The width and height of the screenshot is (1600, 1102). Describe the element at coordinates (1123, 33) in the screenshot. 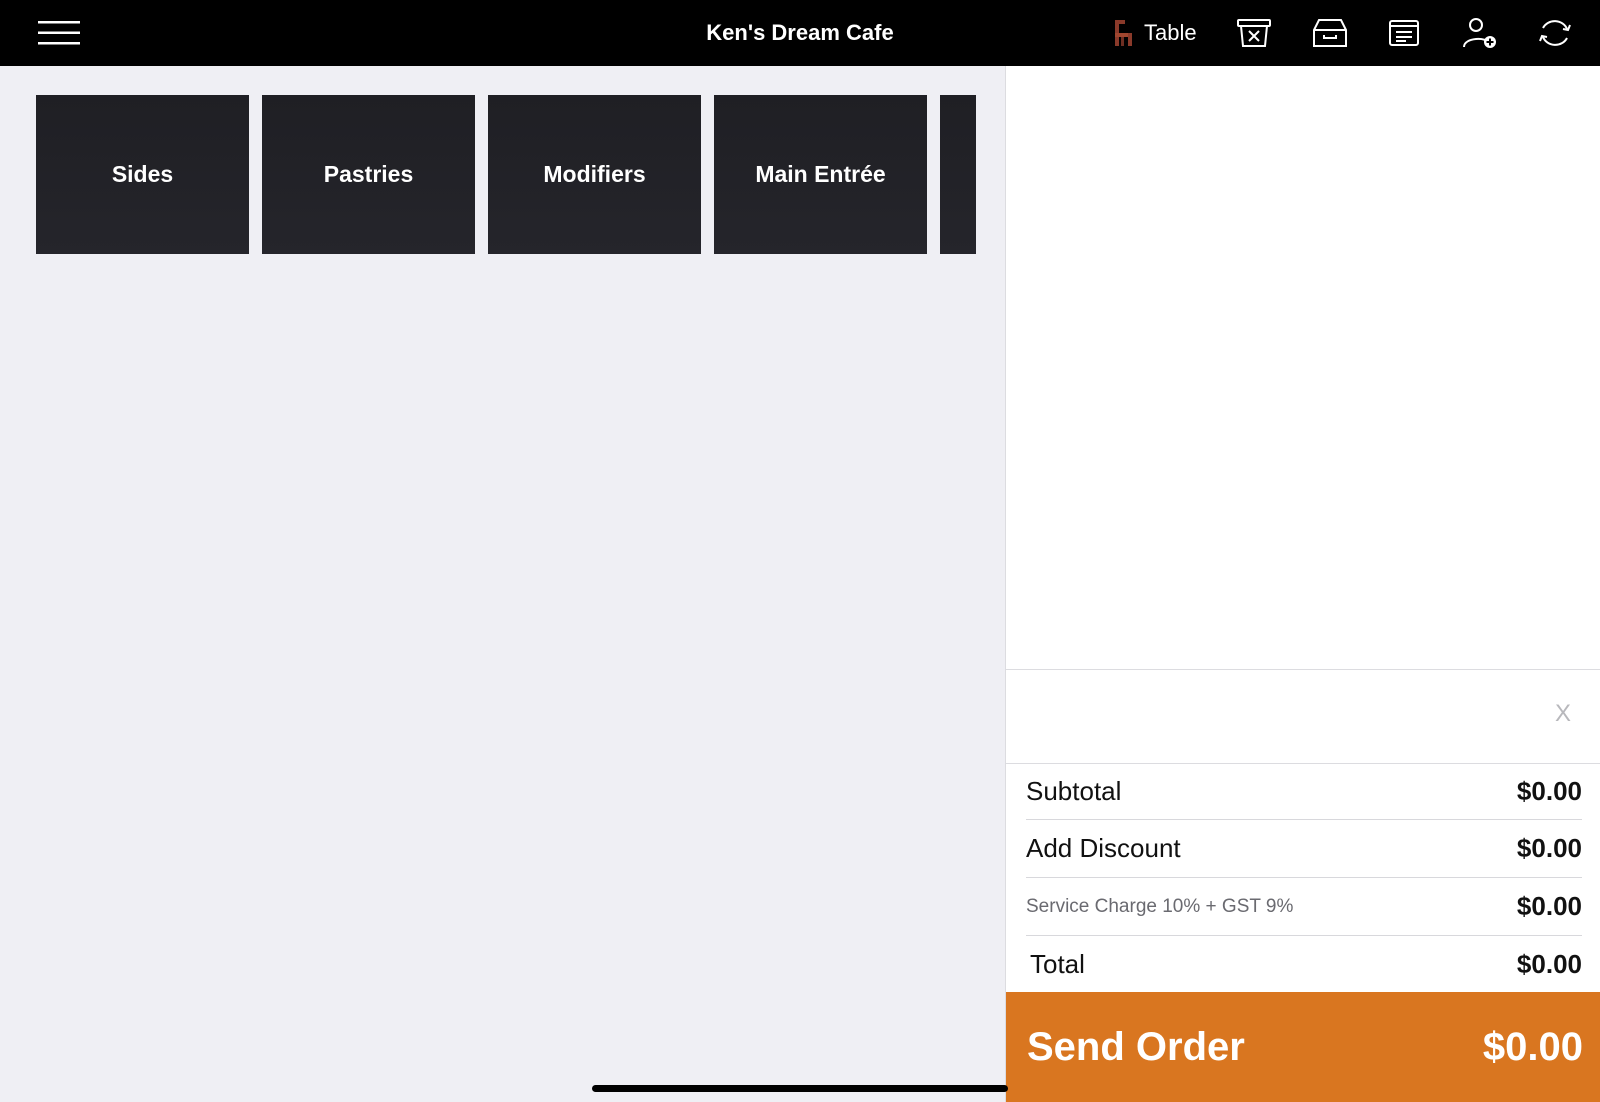

I see `chair-icon` at that location.